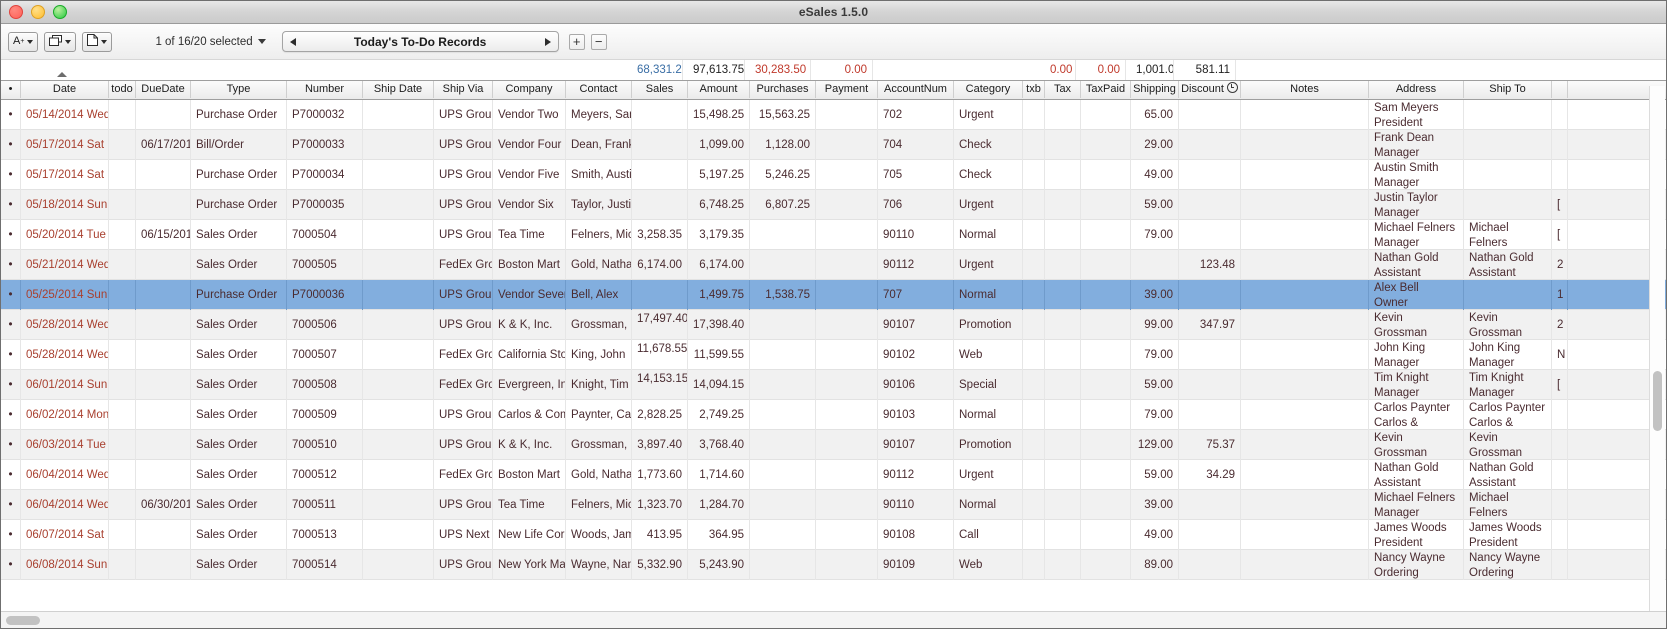  Describe the element at coordinates (547, 41) in the screenshot. I see `next-record-set-icon` at that location.